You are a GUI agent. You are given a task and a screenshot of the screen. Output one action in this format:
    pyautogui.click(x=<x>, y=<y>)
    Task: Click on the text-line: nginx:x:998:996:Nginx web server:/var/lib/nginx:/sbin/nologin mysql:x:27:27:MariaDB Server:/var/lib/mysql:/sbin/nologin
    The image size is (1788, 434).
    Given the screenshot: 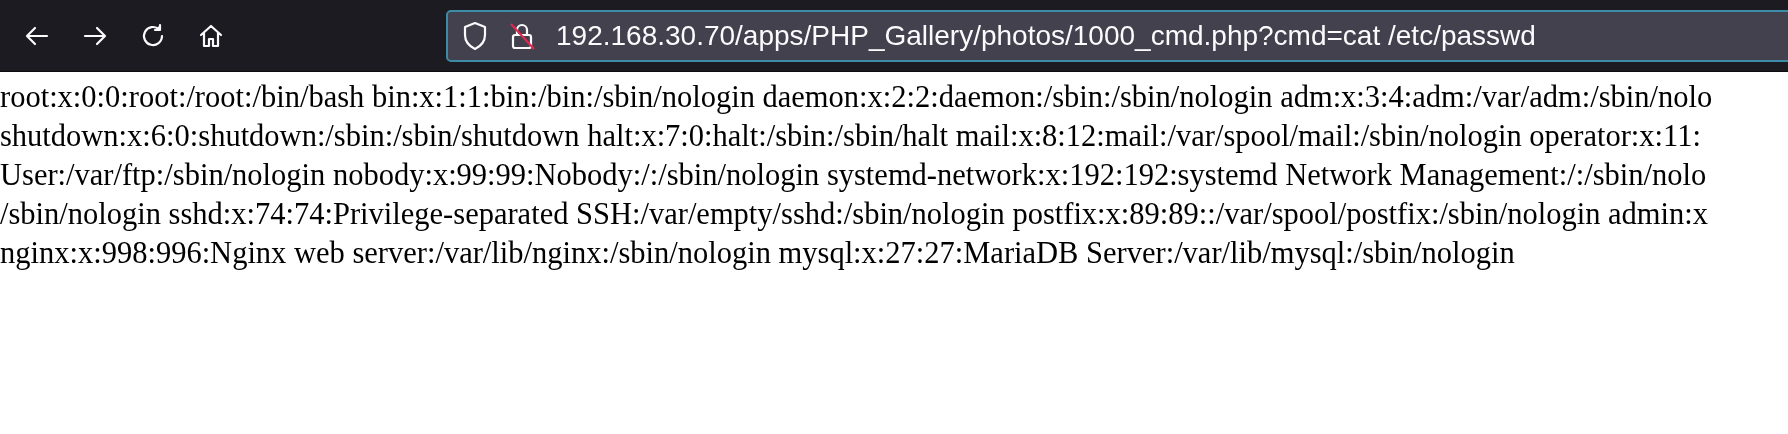 What is the action you would take?
    pyautogui.click(x=757, y=253)
    